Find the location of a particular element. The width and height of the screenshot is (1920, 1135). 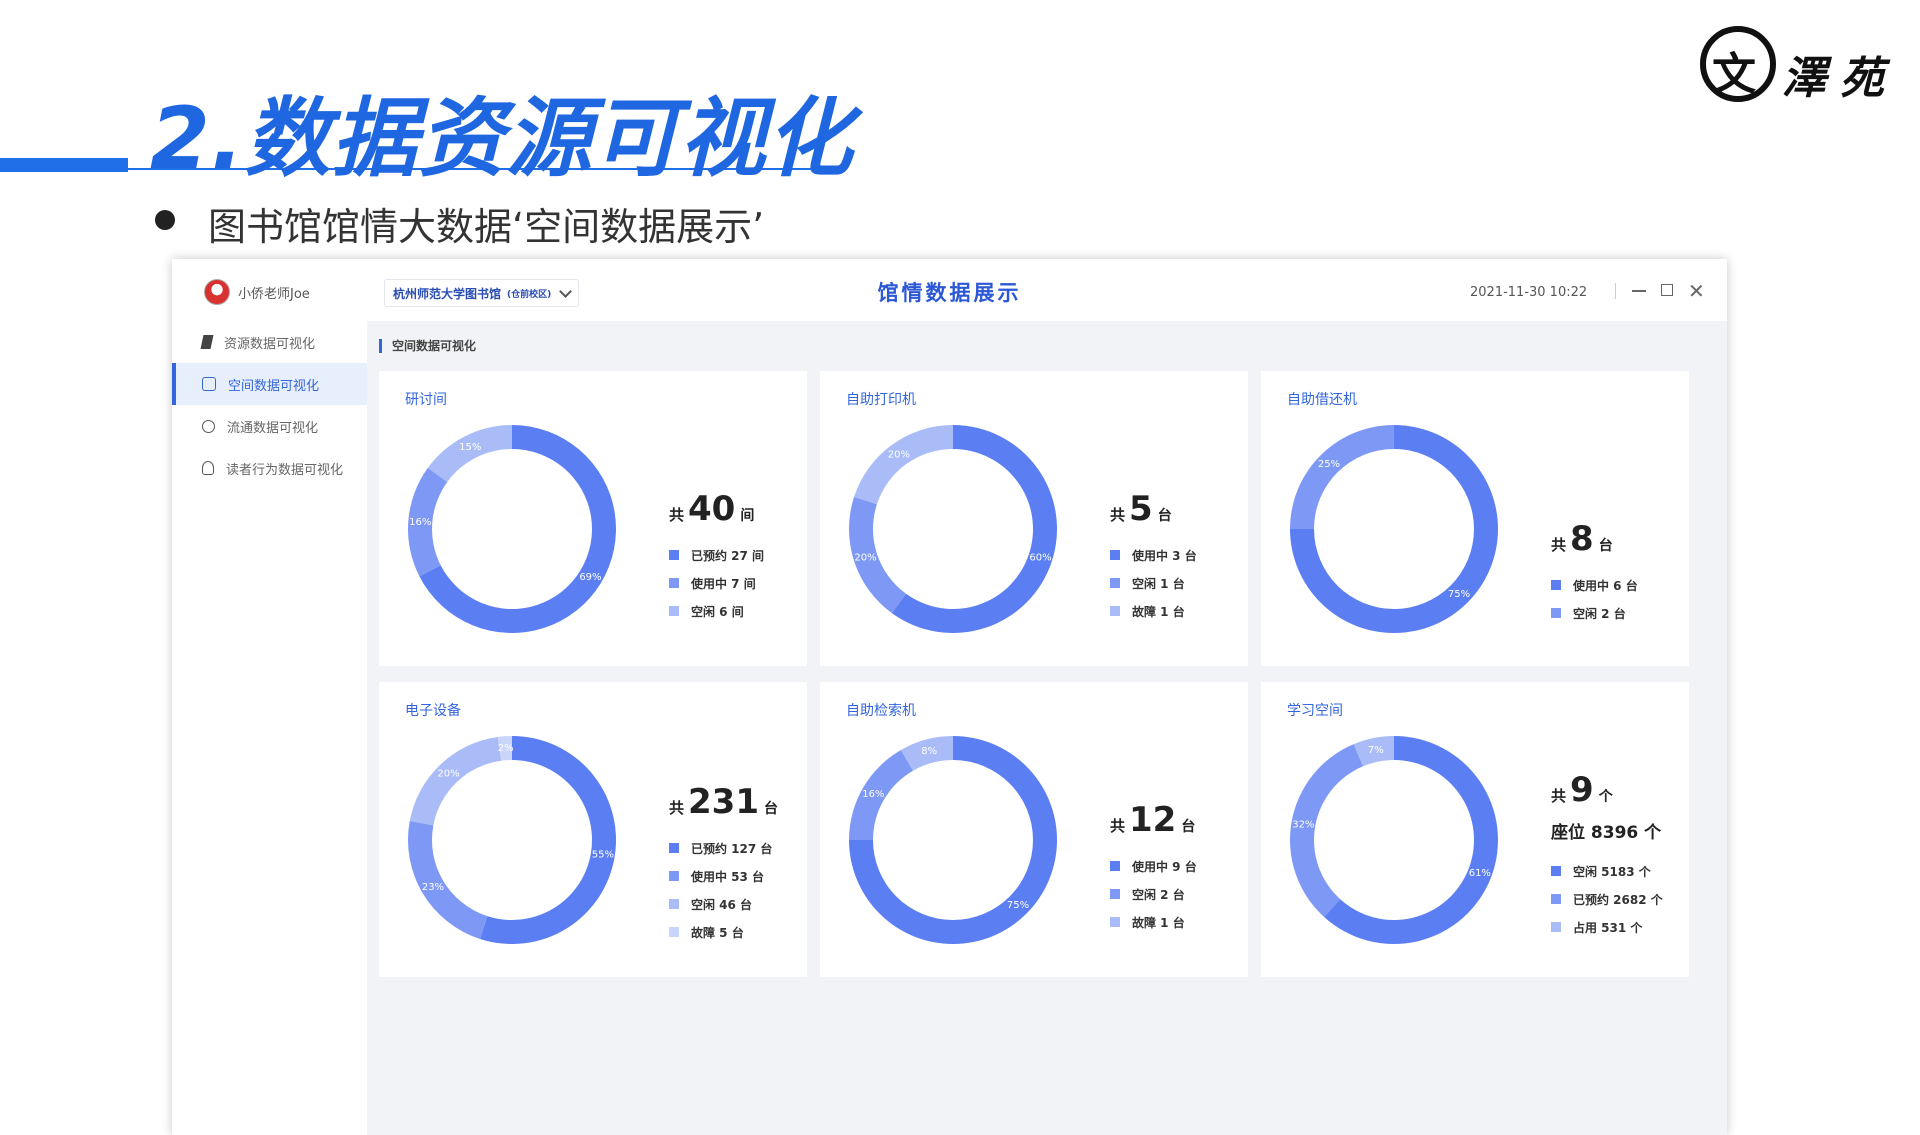

legend-label: 占用 531 个 is located at coordinates (1608, 927).